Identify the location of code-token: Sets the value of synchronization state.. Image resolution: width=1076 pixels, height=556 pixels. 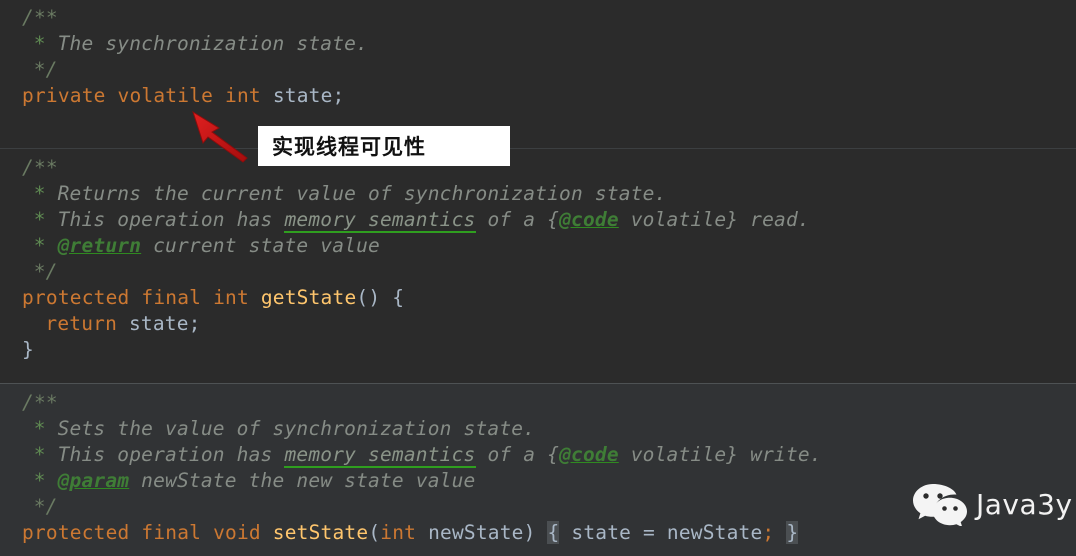
(296, 428).